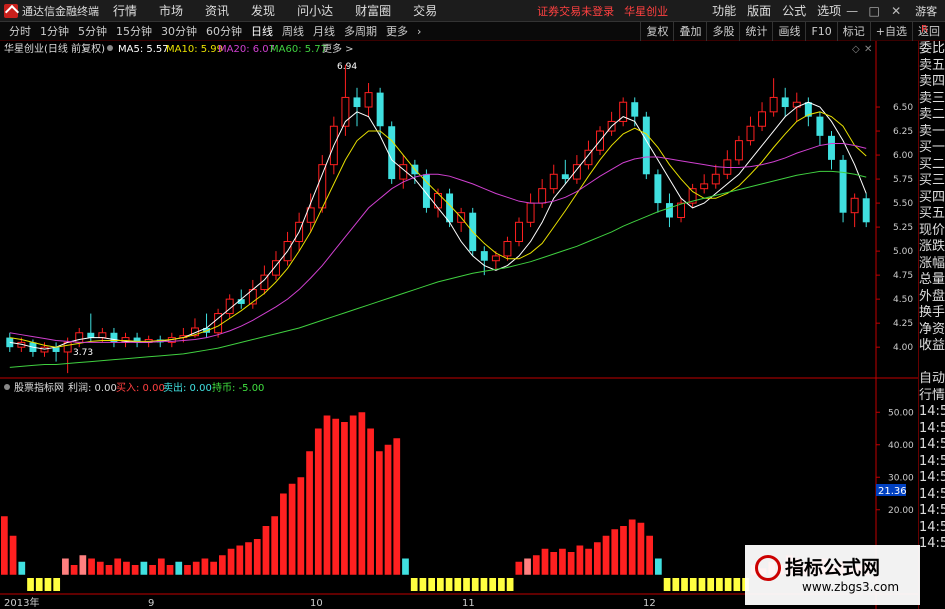  Describe the element at coordinates (425, 10) in the screenshot. I see `menu-item-trade: 交易` at that location.